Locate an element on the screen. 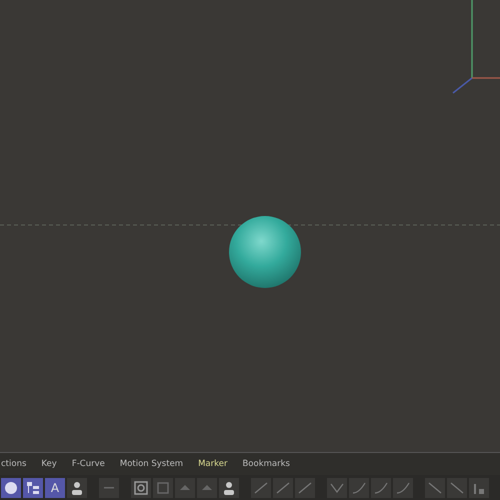 Image resolution: width=500 pixels, height=500 pixels. menu-item: F-Curve is located at coordinates (88, 464).